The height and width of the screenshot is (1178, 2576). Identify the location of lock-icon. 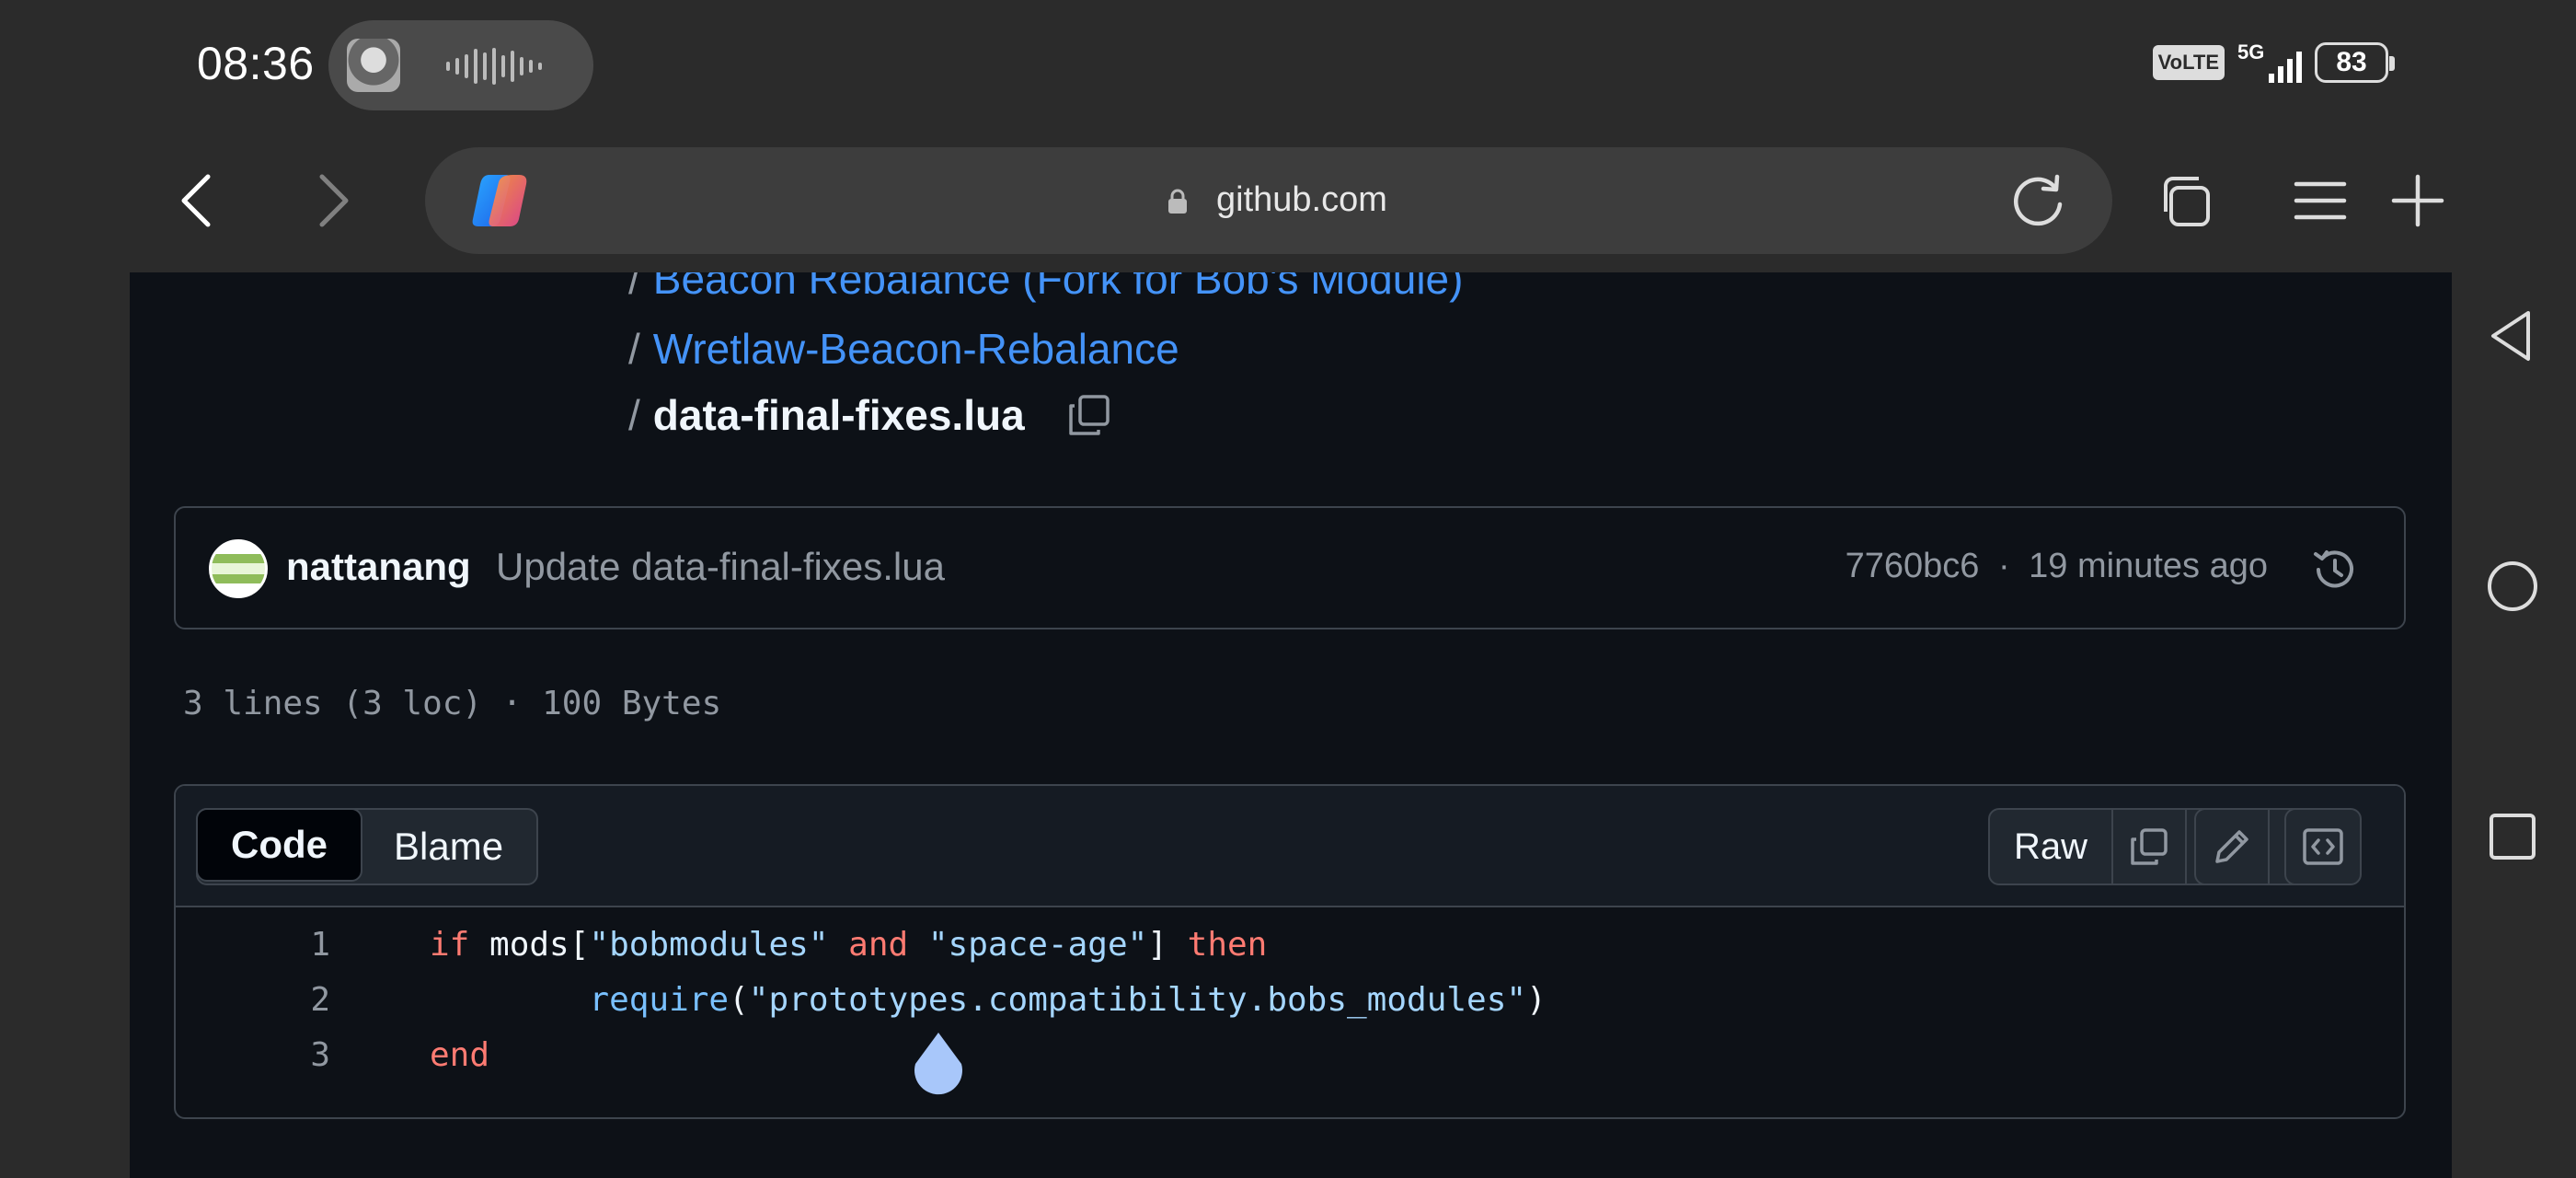
(1177, 201).